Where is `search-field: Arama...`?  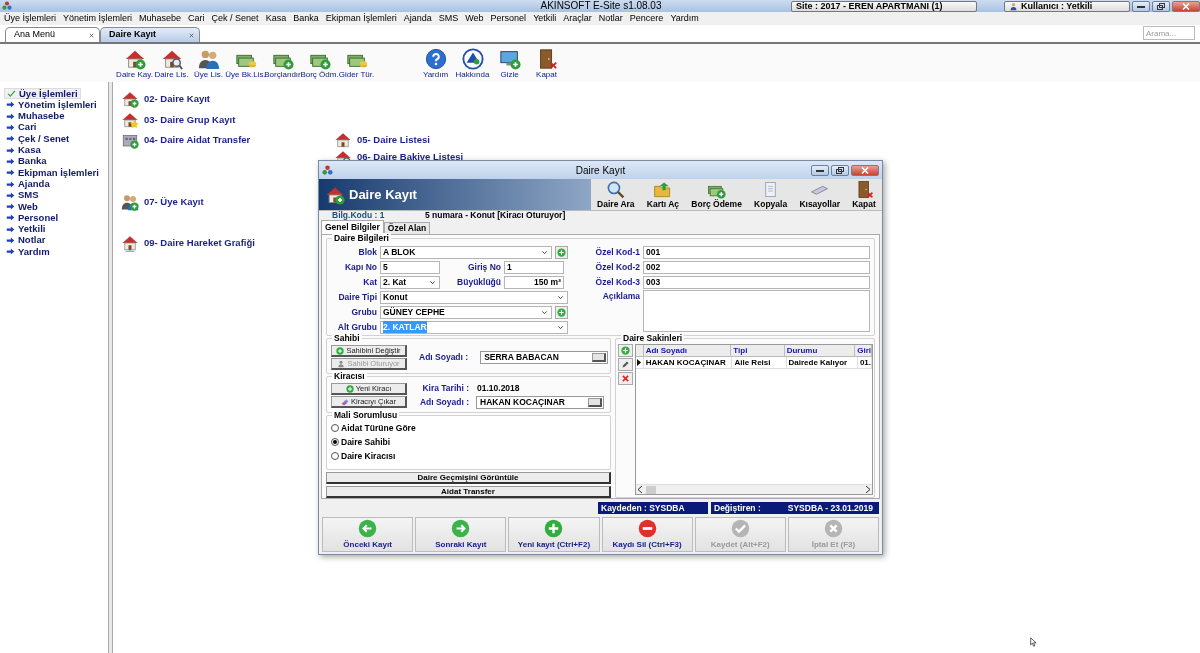 search-field: Arama... is located at coordinates (1169, 33).